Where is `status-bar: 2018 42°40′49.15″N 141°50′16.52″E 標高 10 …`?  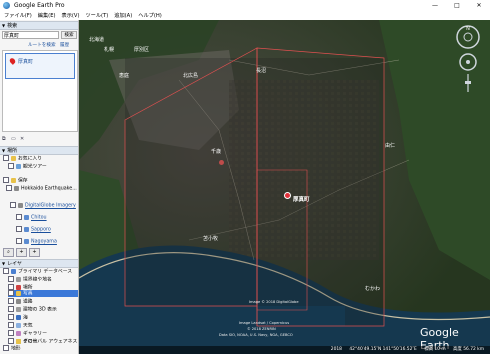
status-bar: 2018 42°40′49.15″N 141°50′16.52″E 標高 10 … is located at coordinates (284, 350).